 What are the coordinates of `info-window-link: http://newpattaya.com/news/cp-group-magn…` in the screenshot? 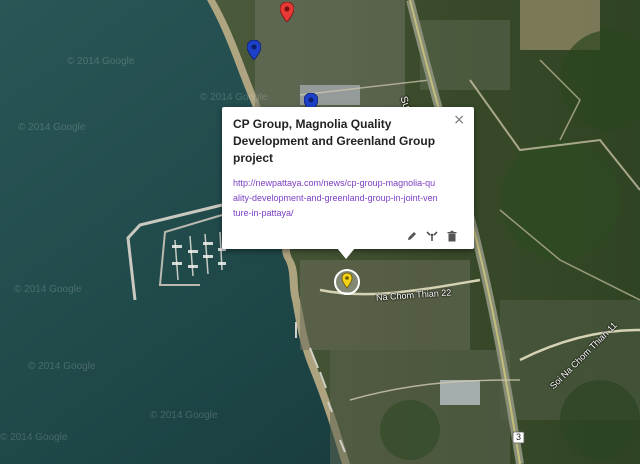 It's located at (335, 198).